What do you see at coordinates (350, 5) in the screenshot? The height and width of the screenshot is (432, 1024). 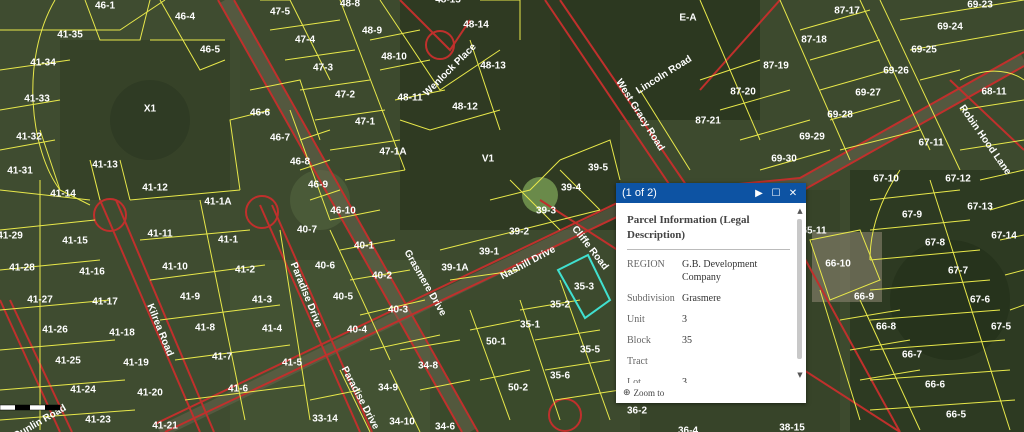 I see `parcel-label: 48-8` at bounding box center [350, 5].